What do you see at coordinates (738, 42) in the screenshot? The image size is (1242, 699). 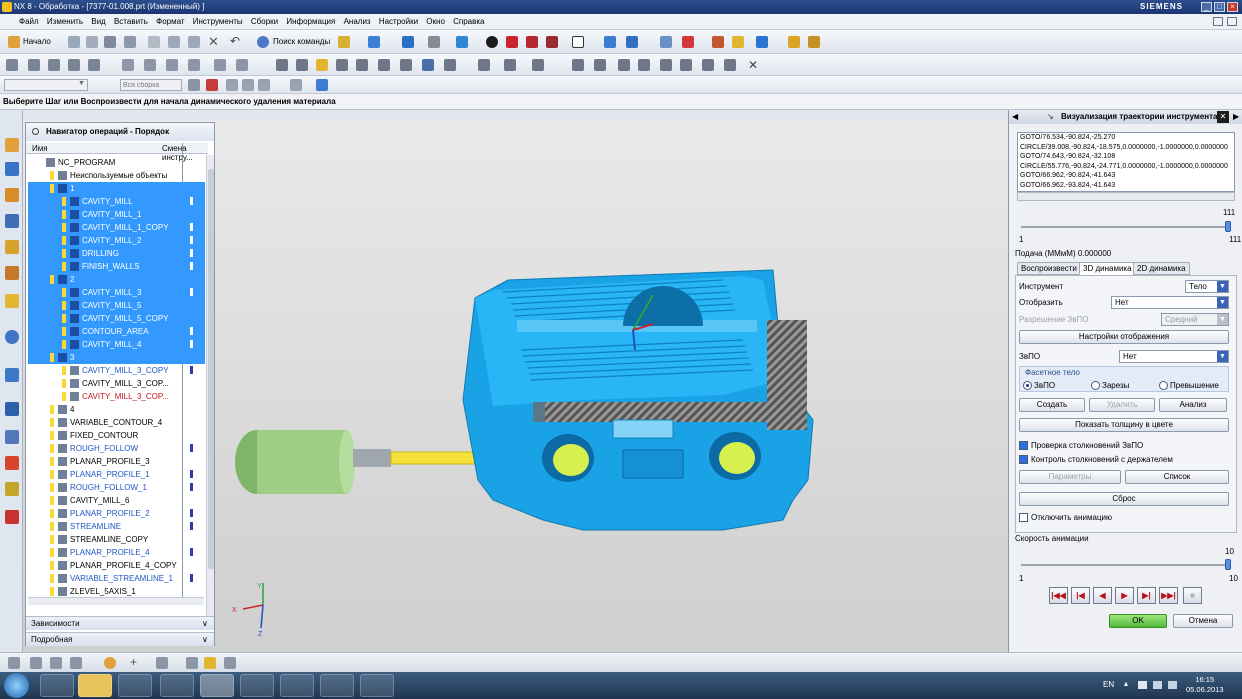 I see `layer-icon` at bounding box center [738, 42].